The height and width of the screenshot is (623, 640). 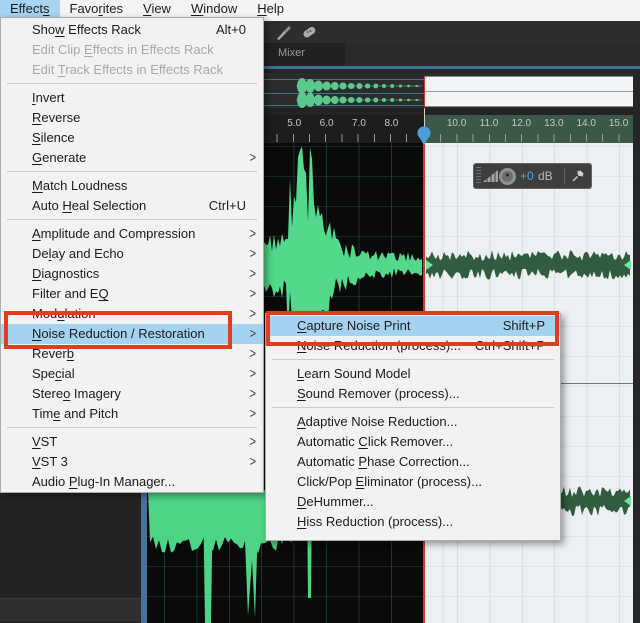 I want to click on track-color-strip, so click(x=144, y=558).